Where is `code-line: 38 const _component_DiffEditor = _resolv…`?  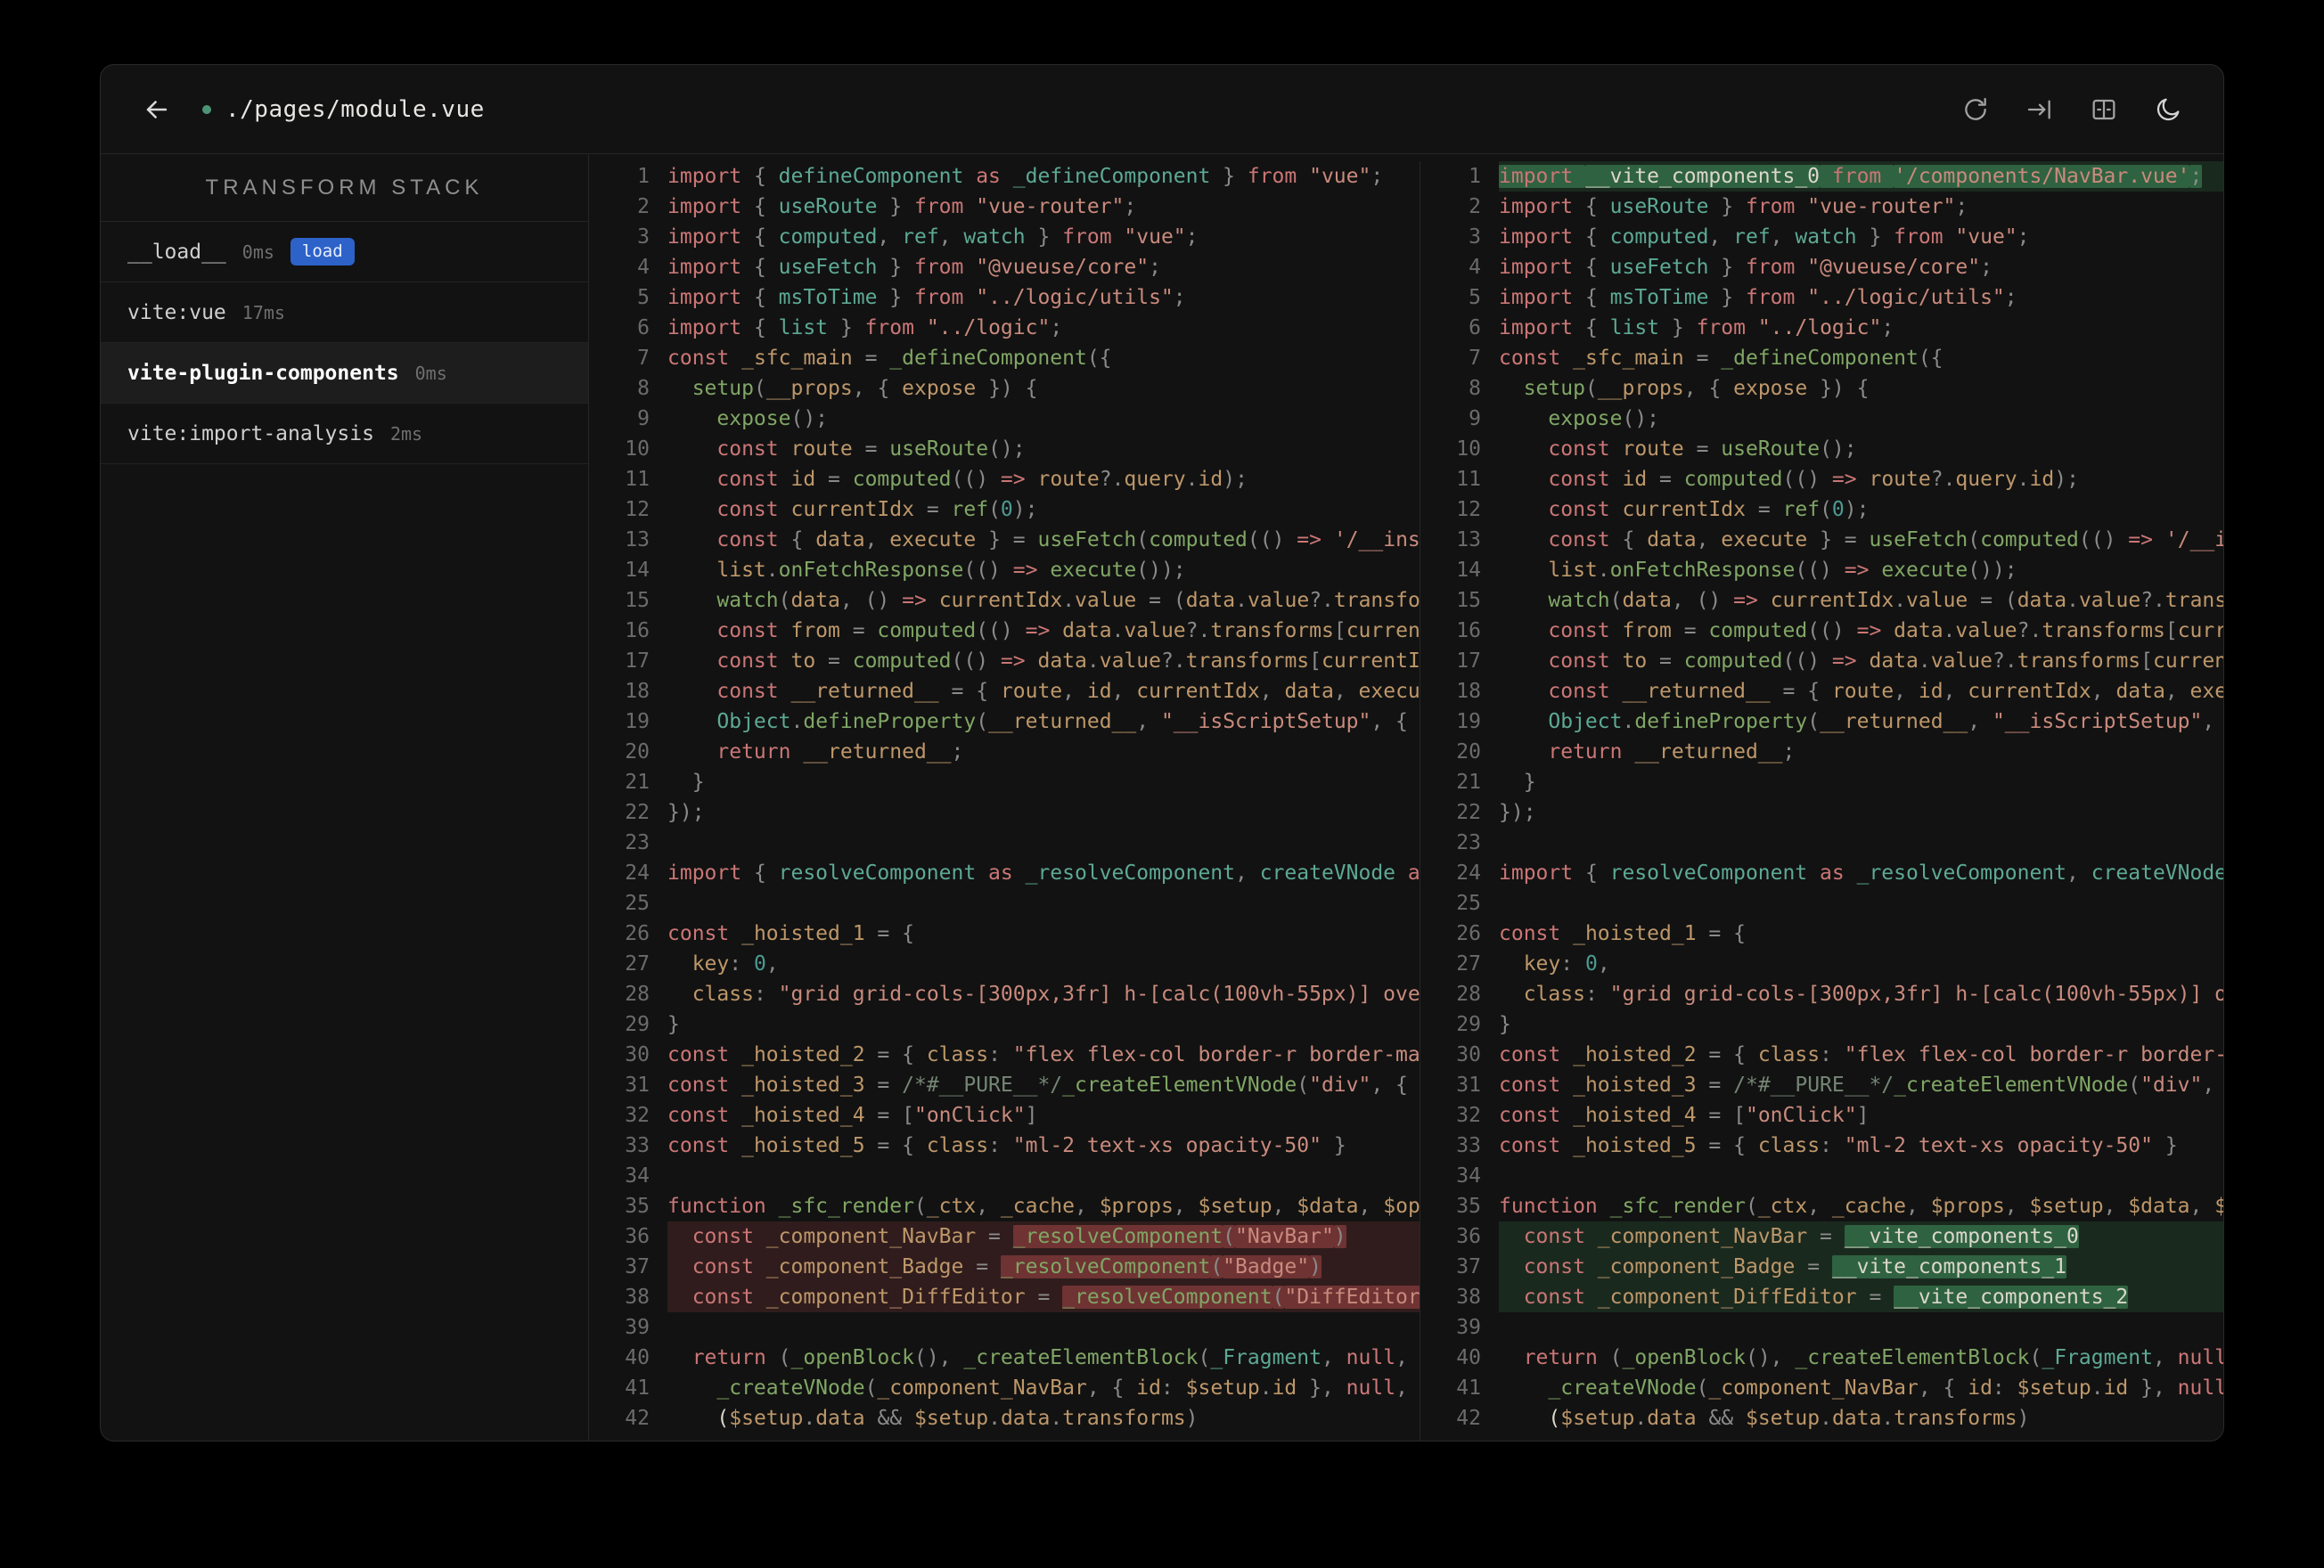
code-line: 38 const _component_DiffEditor = _resolv… is located at coordinates (1005, 1297).